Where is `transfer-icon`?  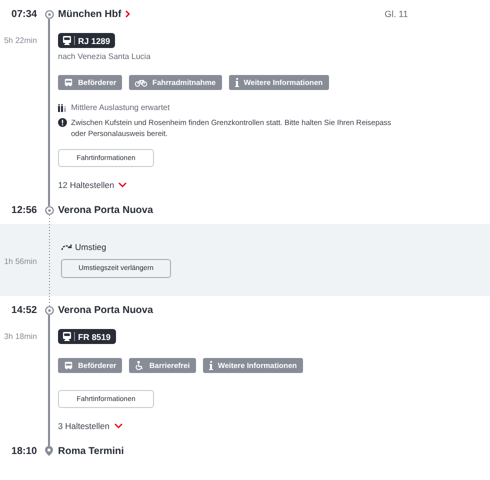 transfer-icon is located at coordinates (66, 247).